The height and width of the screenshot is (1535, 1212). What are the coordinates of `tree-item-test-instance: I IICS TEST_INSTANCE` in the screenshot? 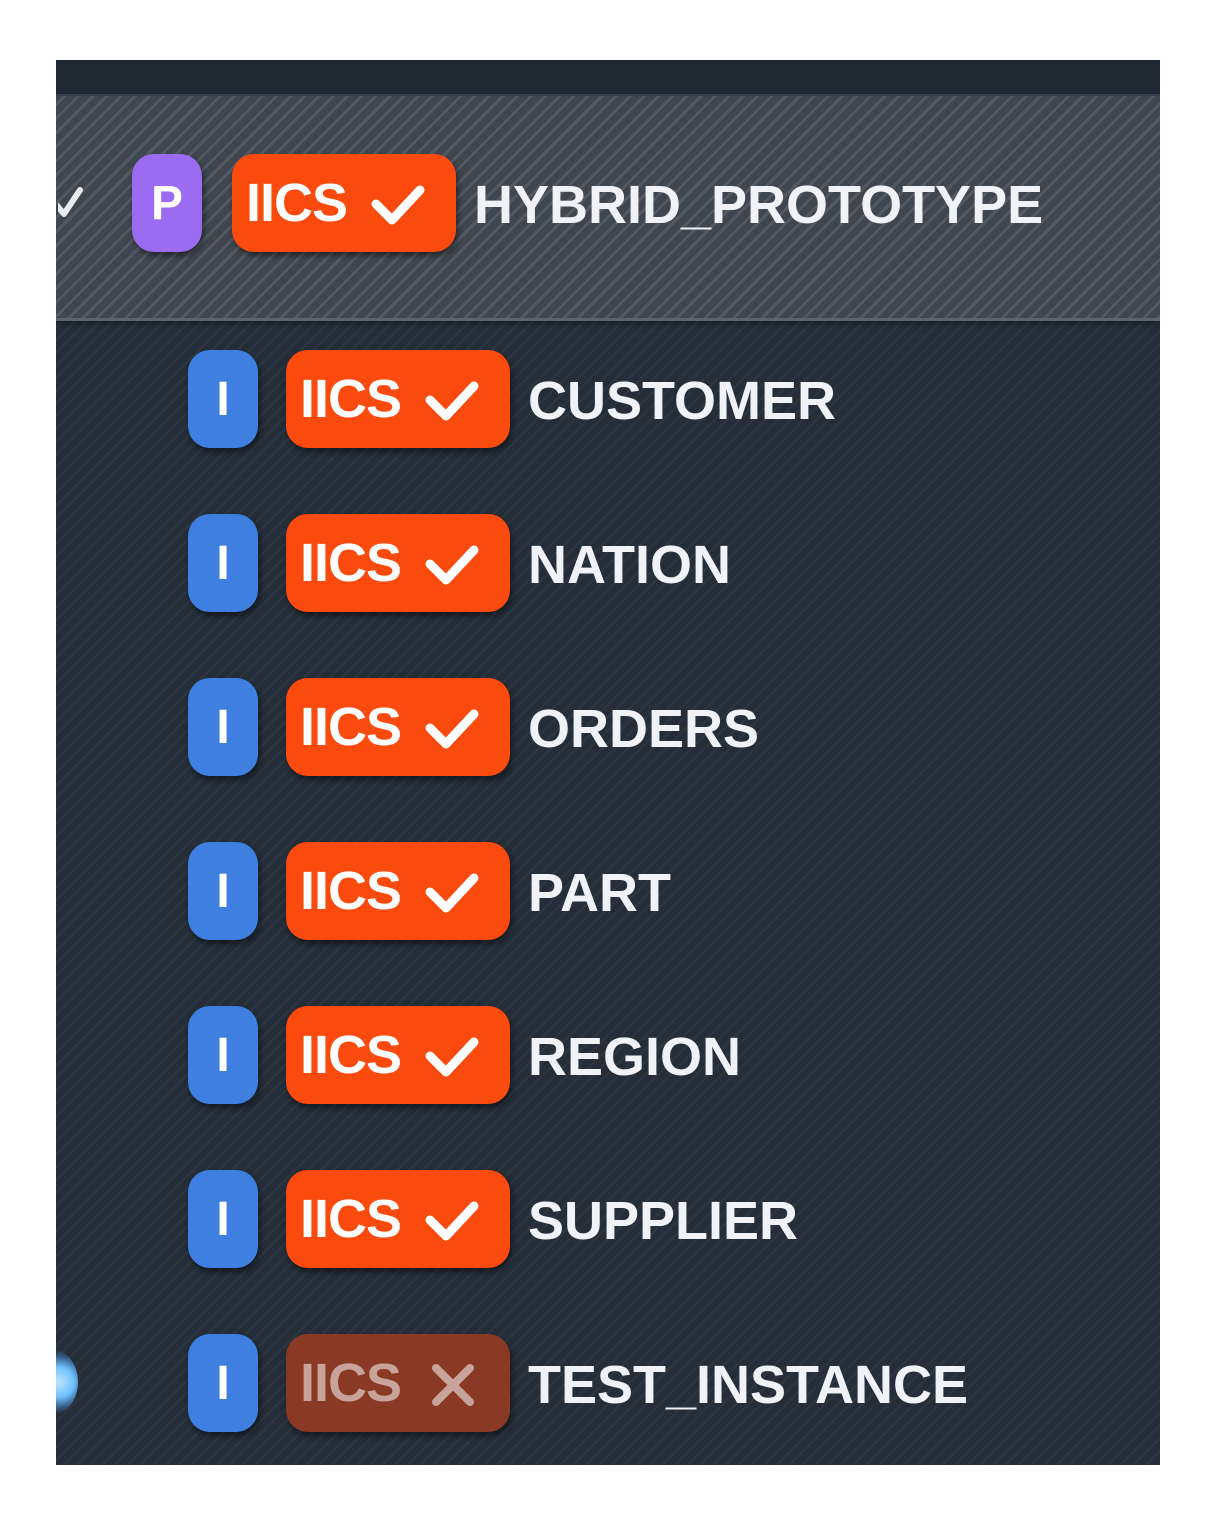 It's located at (608, 1384).